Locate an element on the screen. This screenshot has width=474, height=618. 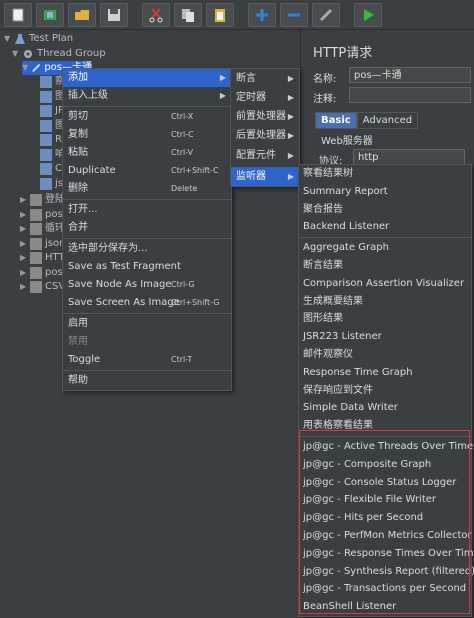
menu-item-shortcut: Ctrl-T is located at coordinates (182, 359).